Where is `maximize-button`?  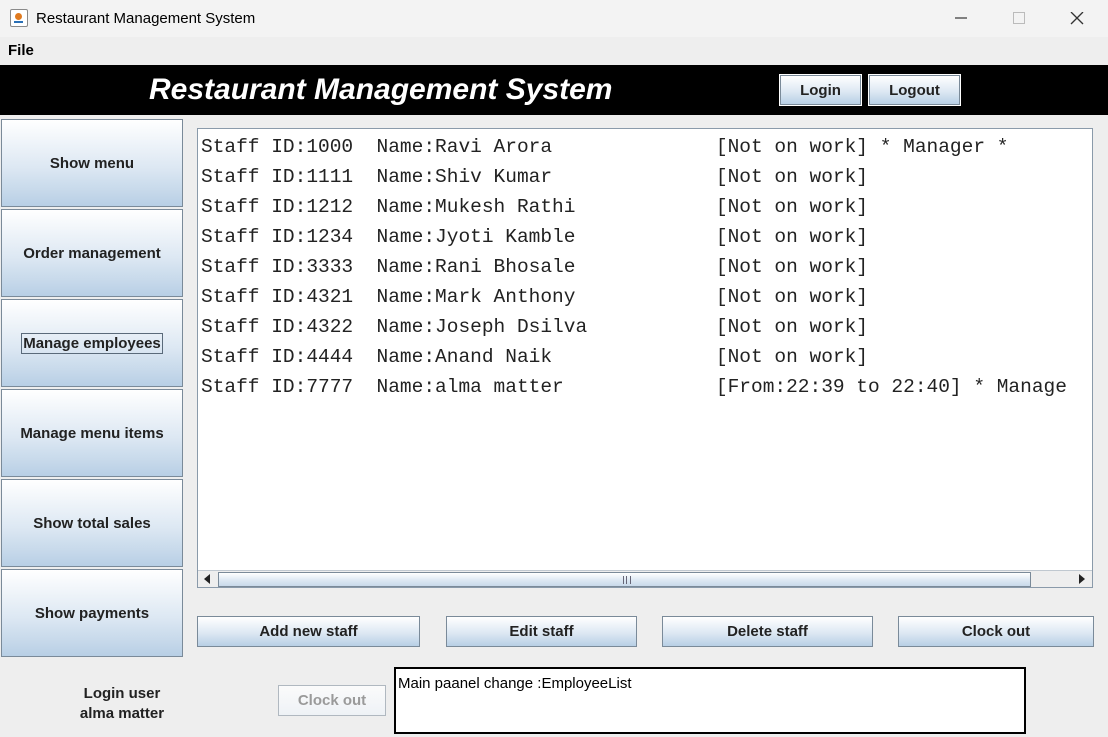 maximize-button is located at coordinates (1019, 18).